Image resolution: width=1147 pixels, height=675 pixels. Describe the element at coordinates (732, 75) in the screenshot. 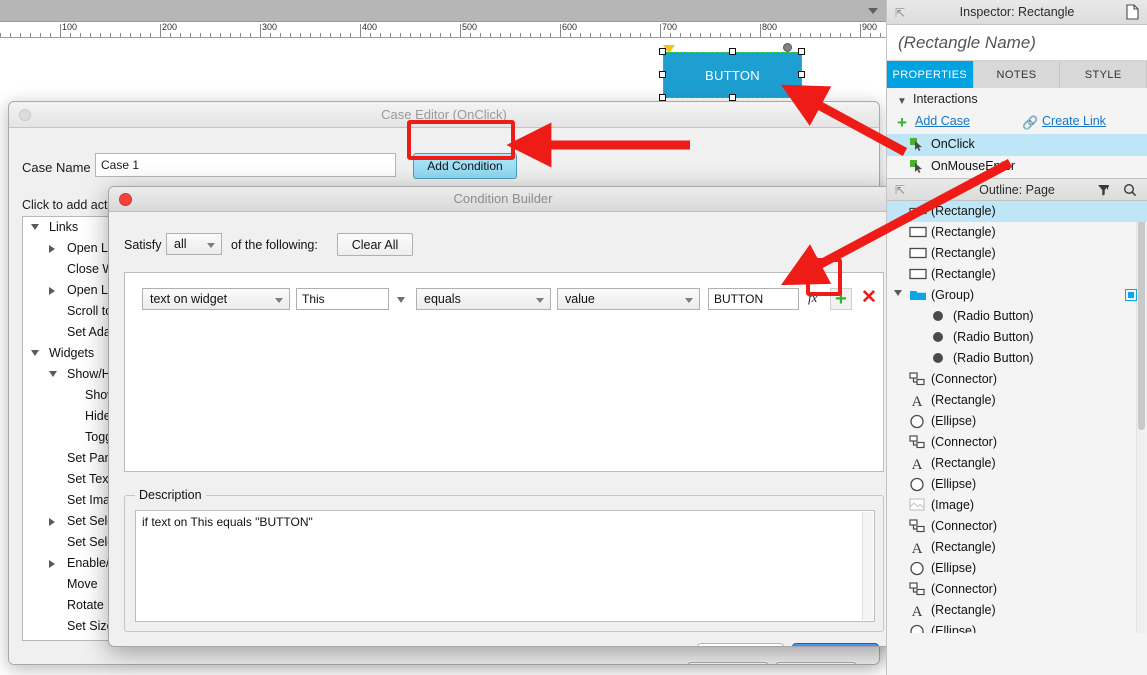

I see `canvas-button-widget: BUTTON` at that location.